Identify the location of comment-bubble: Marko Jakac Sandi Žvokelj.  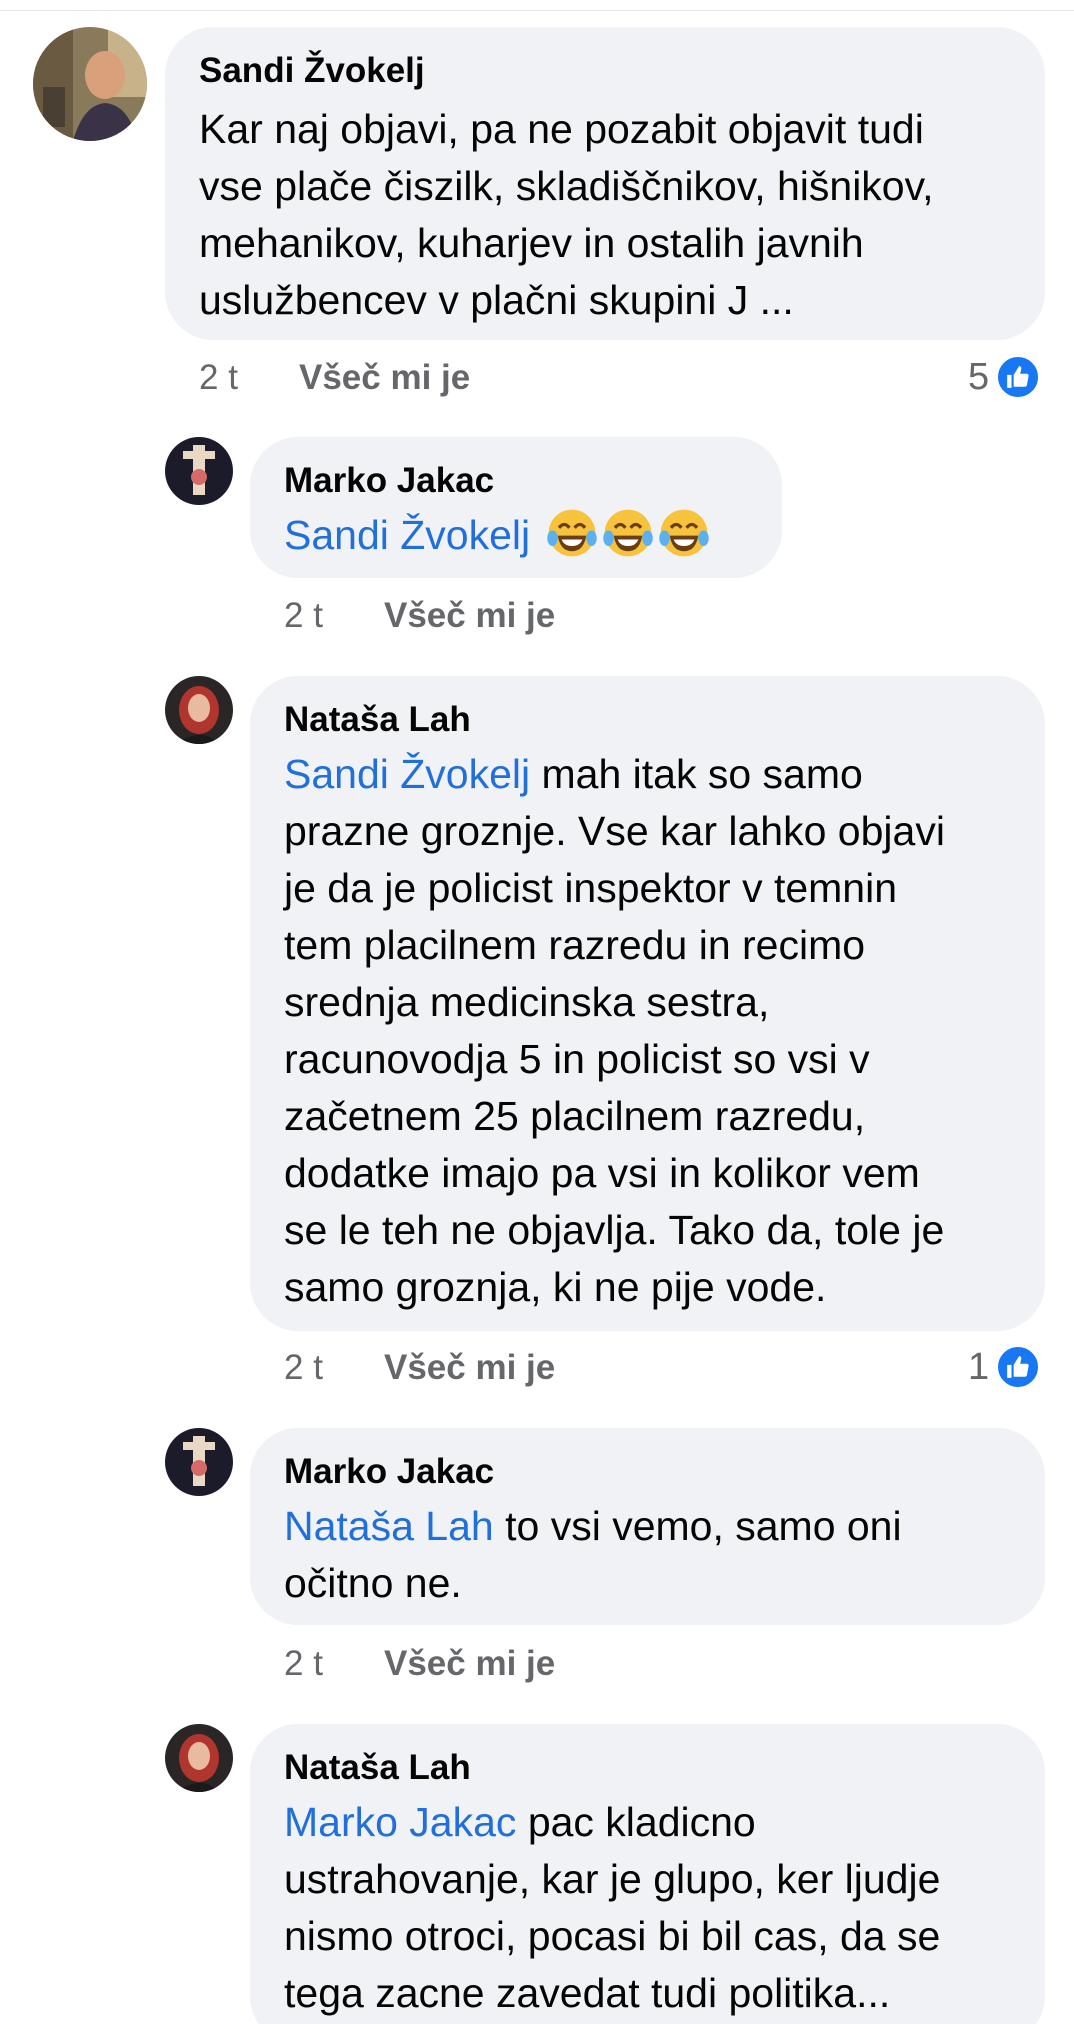
(516, 507).